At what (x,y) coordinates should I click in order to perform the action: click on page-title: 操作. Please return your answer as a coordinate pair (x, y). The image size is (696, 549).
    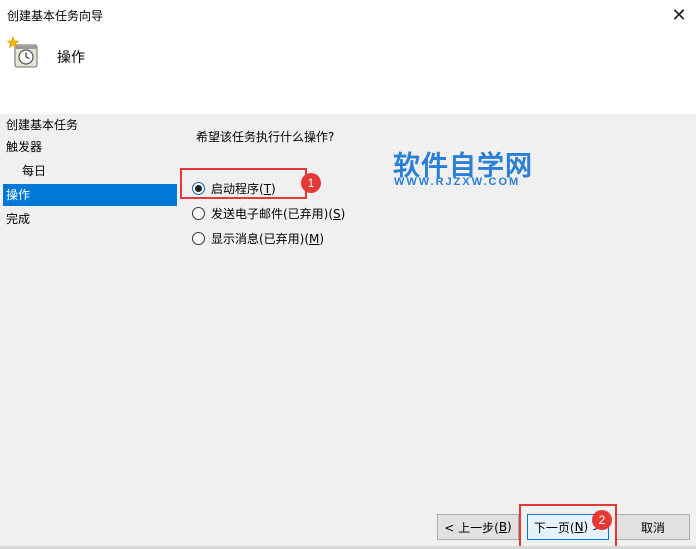
    Looking at the image, I should click on (71, 58).